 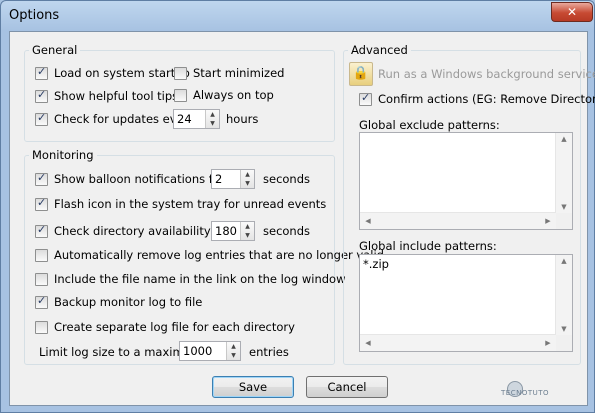 What do you see at coordinates (180, 73) in the screenshot?
I see `start-minimized-checkbox` at bounding box center [180, 73].